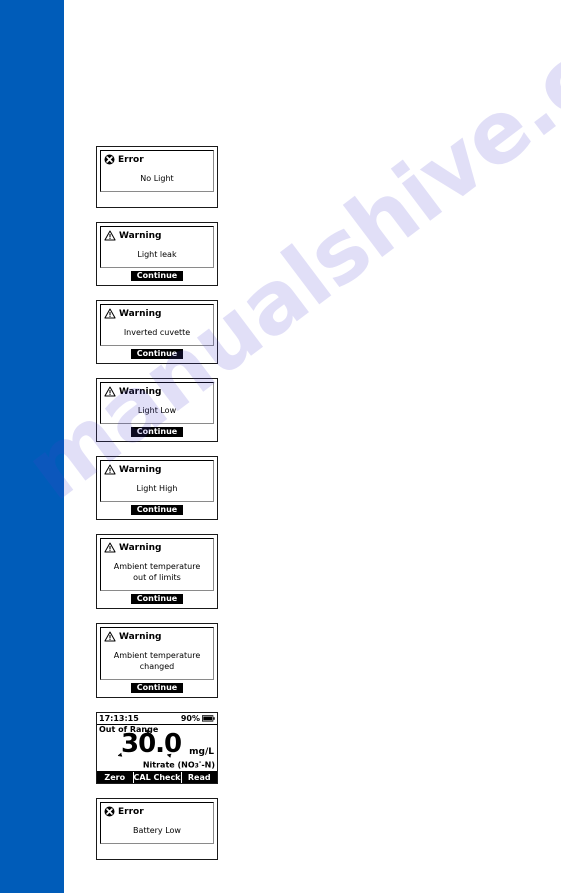  Describe the element at coordinates (208, 718) in the screenshot. I see `battery-icon` at that location.